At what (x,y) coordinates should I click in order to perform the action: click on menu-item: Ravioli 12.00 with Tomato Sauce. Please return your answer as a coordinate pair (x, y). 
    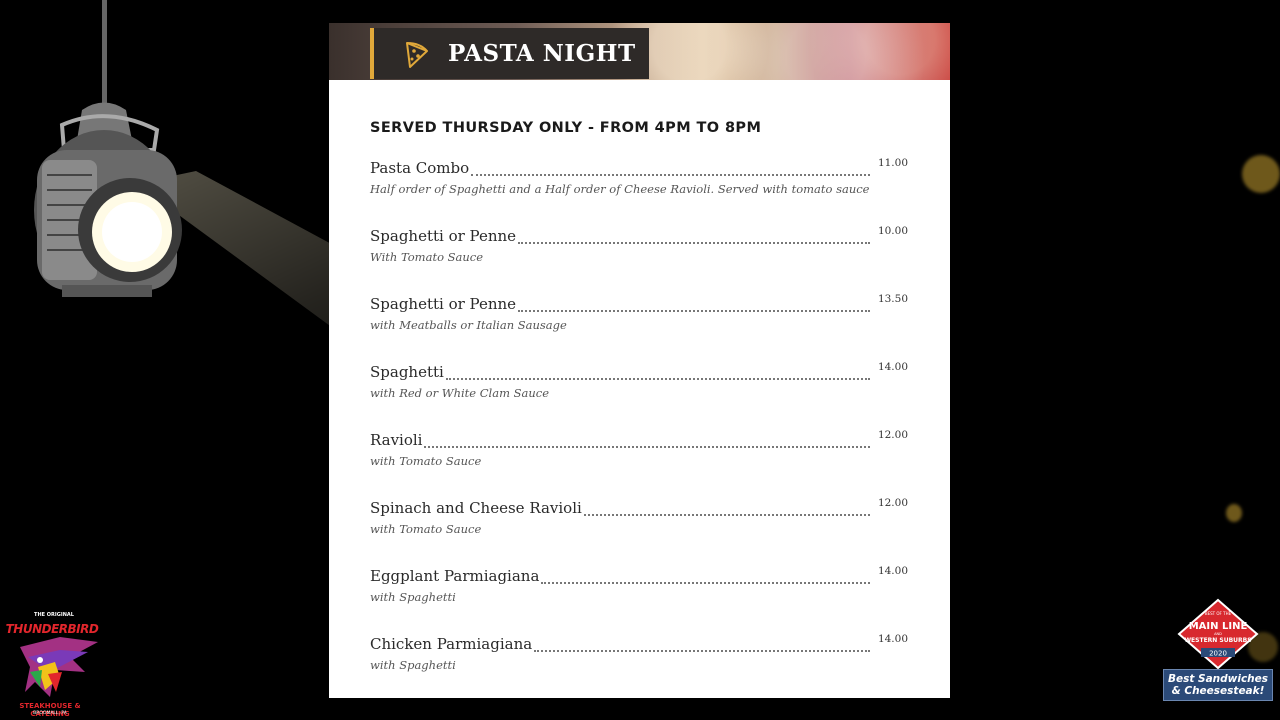
    Looking at the image, I should click on (639, 448).